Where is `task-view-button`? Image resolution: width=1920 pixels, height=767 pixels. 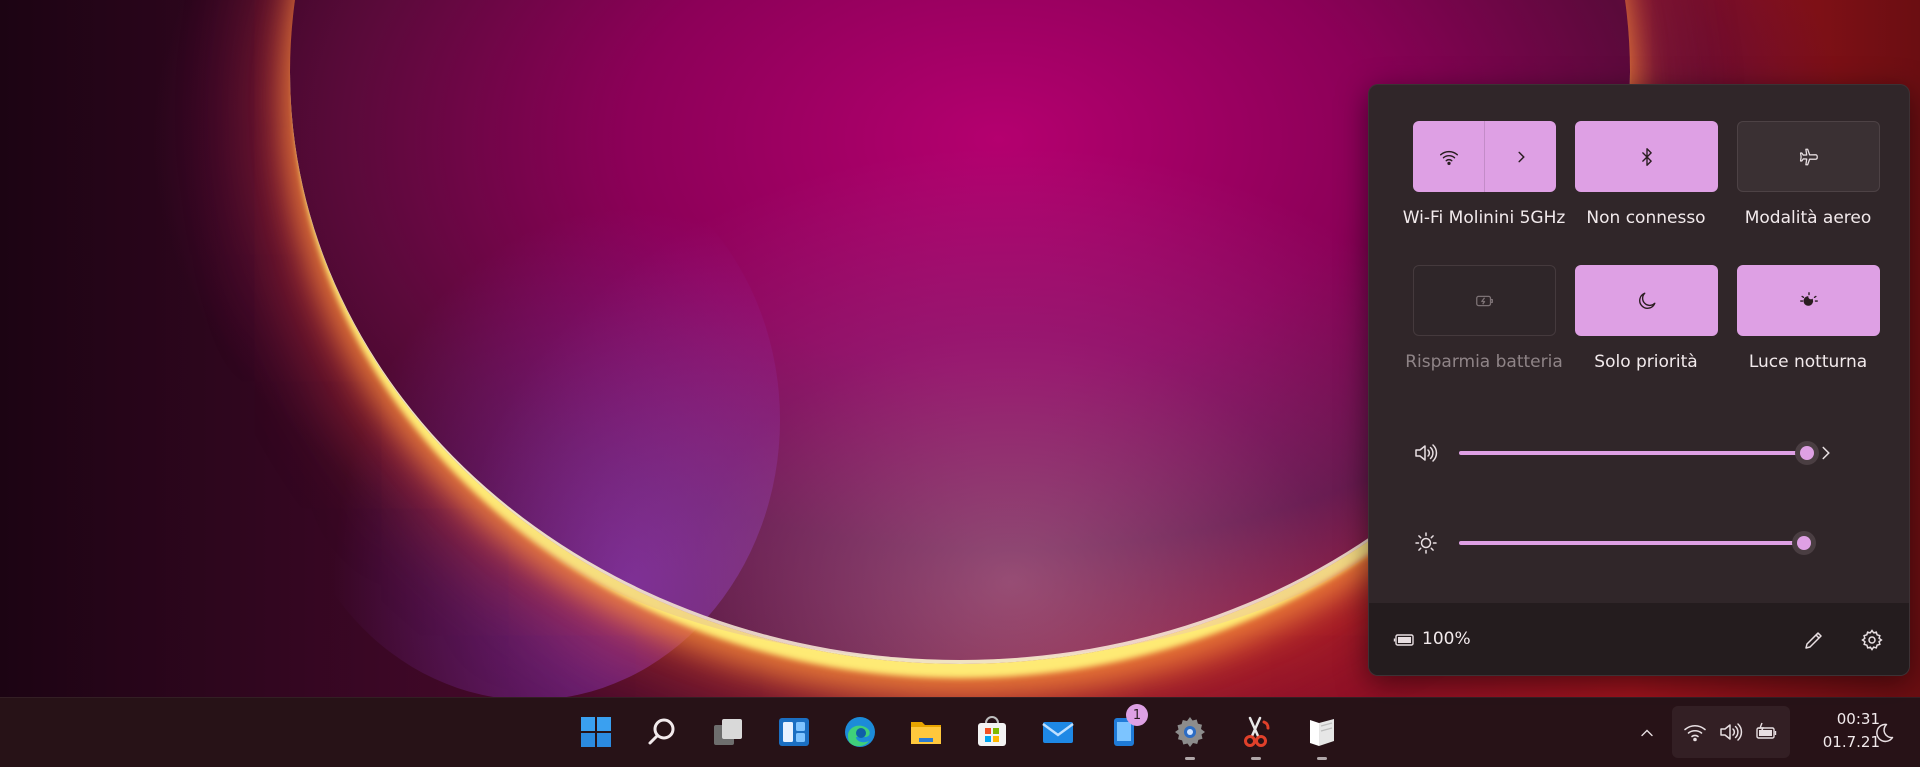
task-view-button is located at coordinates (728, 732).